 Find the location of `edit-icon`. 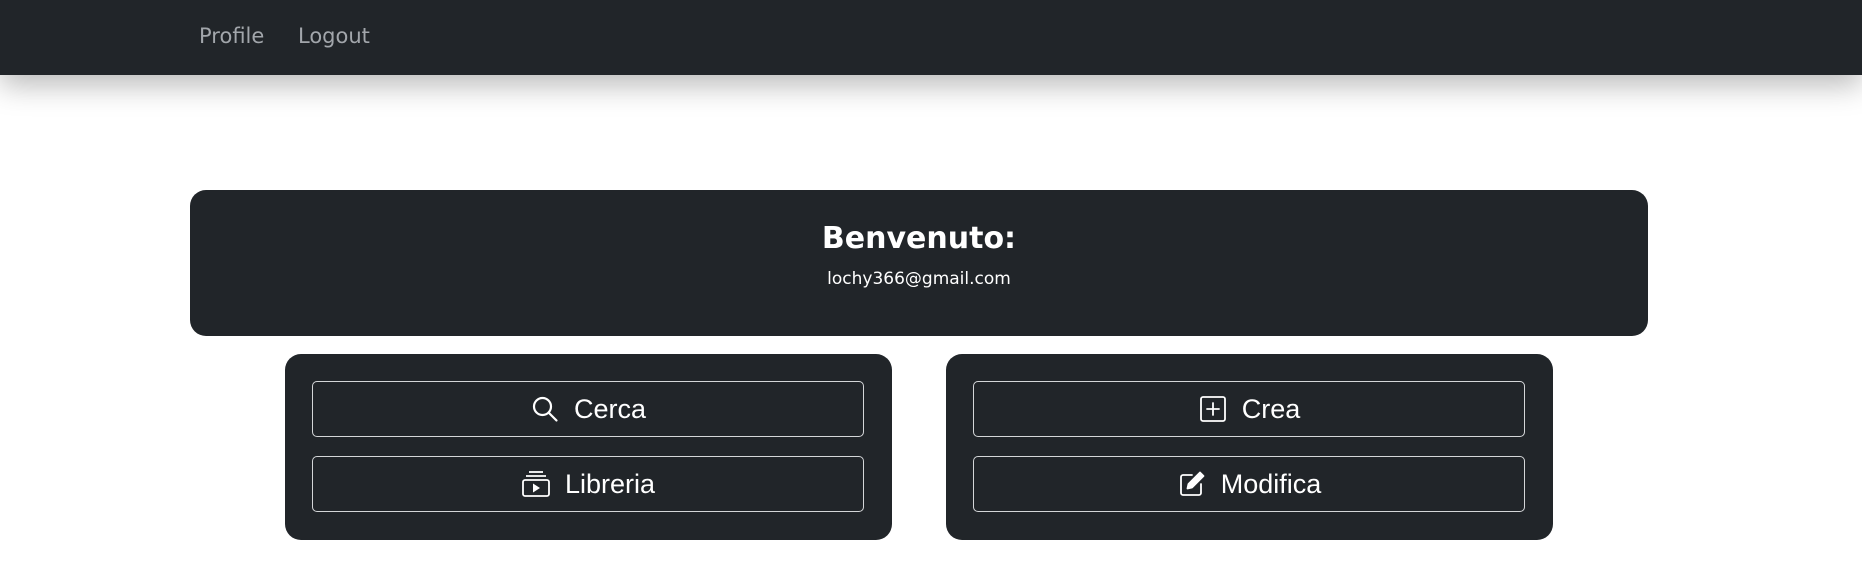

edit-icon is located at coordinates (1192, 484).